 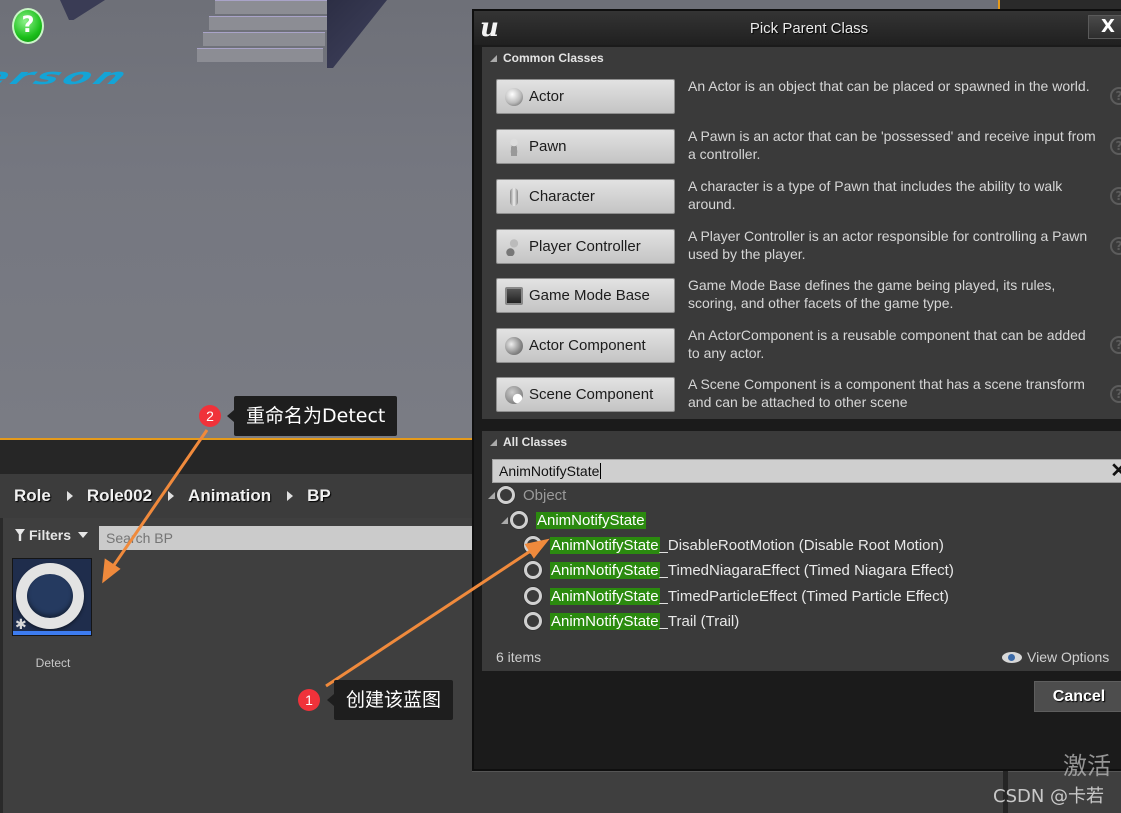 What do you see at coordinates (801, 442) in the screenshot?
I see `all-classes-header: All Classes` at bounding box center [801, 442].